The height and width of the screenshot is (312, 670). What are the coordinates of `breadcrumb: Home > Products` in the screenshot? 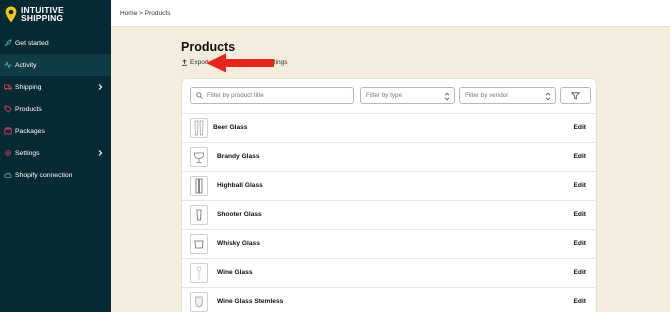 It's located at (145, 13).